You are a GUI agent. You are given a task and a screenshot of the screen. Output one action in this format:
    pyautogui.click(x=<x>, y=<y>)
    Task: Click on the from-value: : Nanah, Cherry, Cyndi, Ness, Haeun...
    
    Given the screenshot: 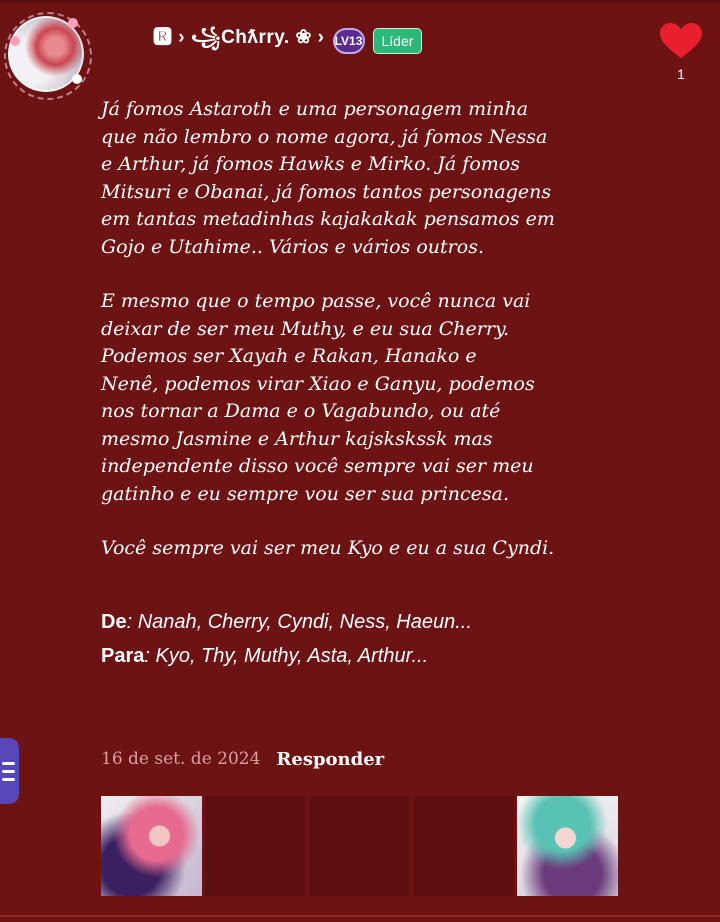 What is the action you would take?
    pyautogui.click(x=299, y=622)
    